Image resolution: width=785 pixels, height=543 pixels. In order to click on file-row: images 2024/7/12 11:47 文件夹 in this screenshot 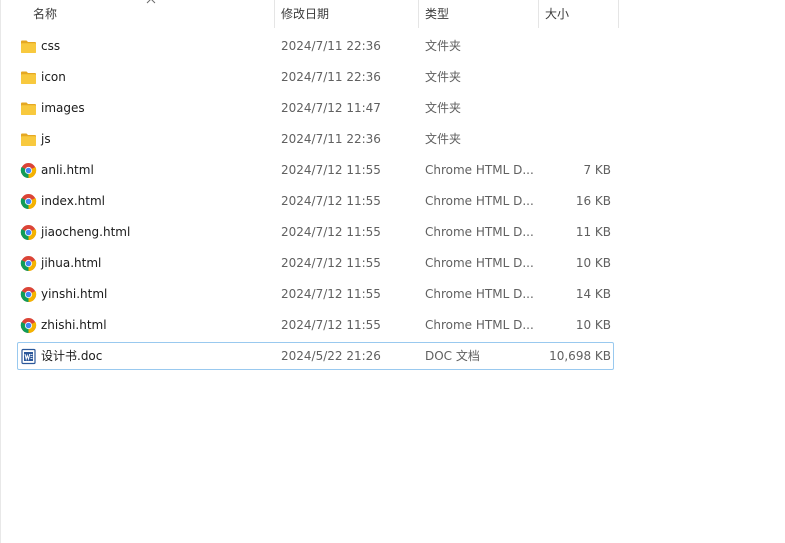, I will do `click(309, 108)`.